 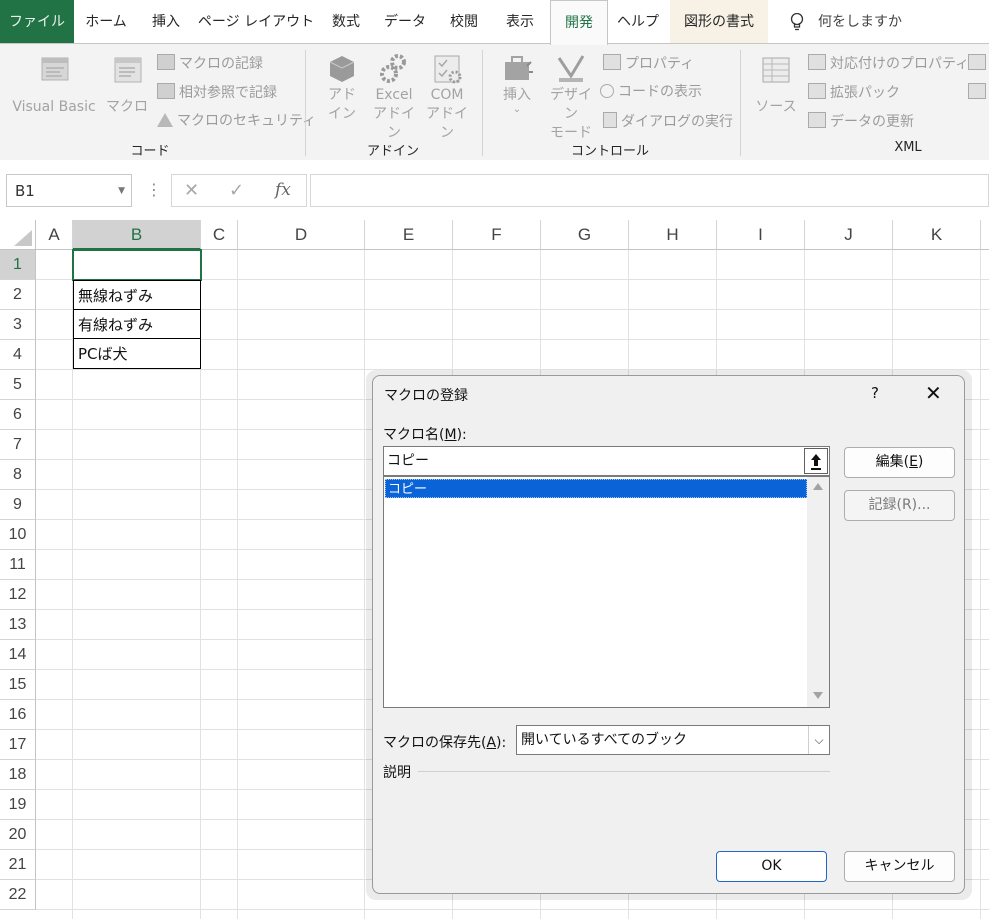 What do you see at coordinates (579, 22) in the screenshot?
I see `tab-developer: 開発` at bounding box center [579, 22].